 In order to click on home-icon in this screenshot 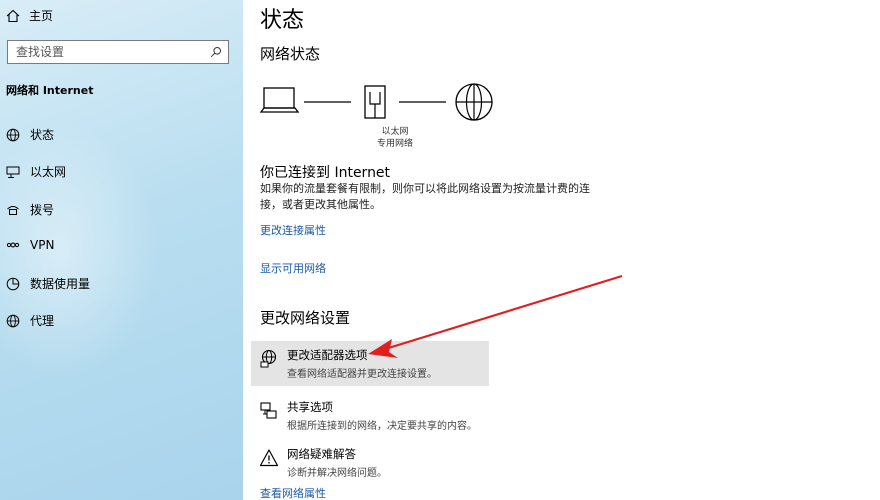, I will do `click(13, 15)`.